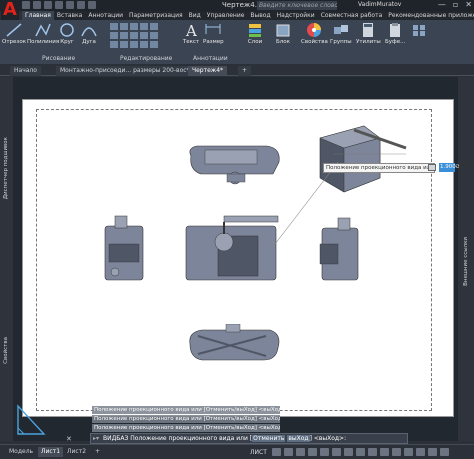 This screenshot has width=474, height=459. What do you see at coordinates (144, 26) in the screenshot?
I see `erase-icon` at bounding box center [144, 26].